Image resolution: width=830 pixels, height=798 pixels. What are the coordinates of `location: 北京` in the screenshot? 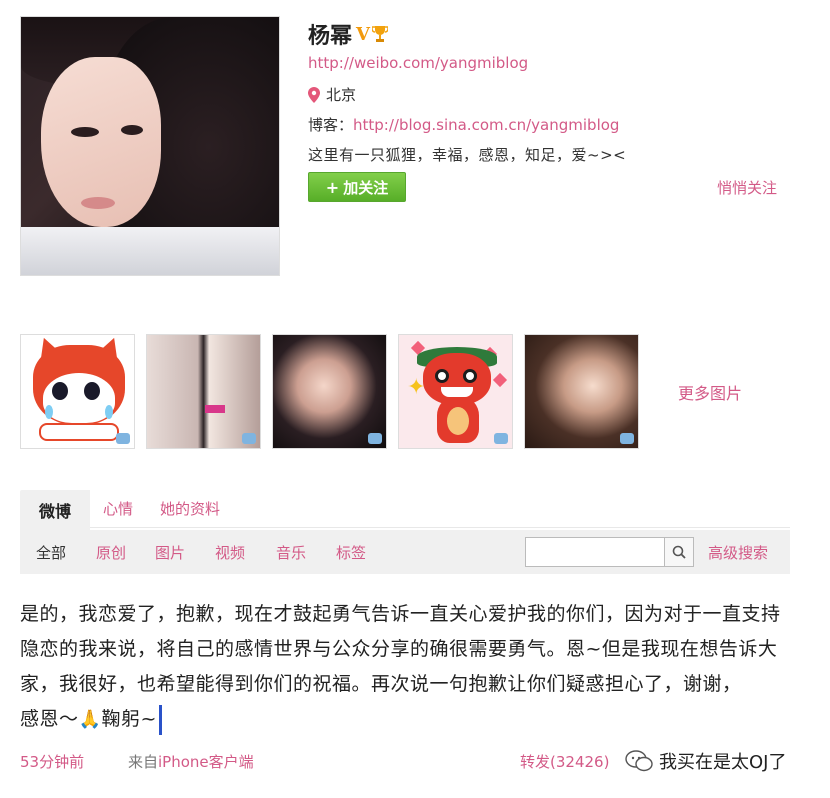 It's located at (332, 94).